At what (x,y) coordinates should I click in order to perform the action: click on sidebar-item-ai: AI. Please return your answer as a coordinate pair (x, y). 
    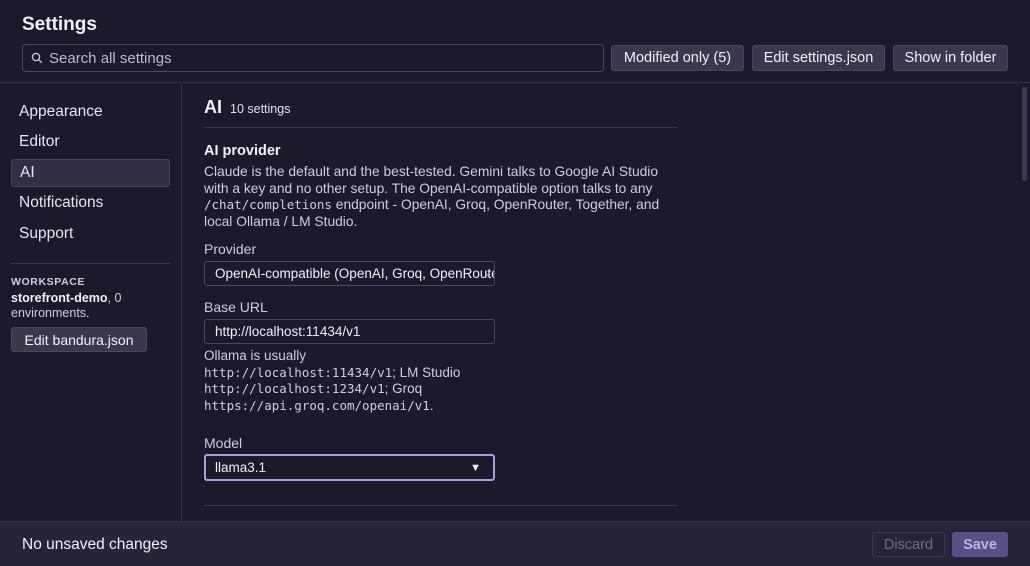
    Looking at the image, I should click on (90, 173).